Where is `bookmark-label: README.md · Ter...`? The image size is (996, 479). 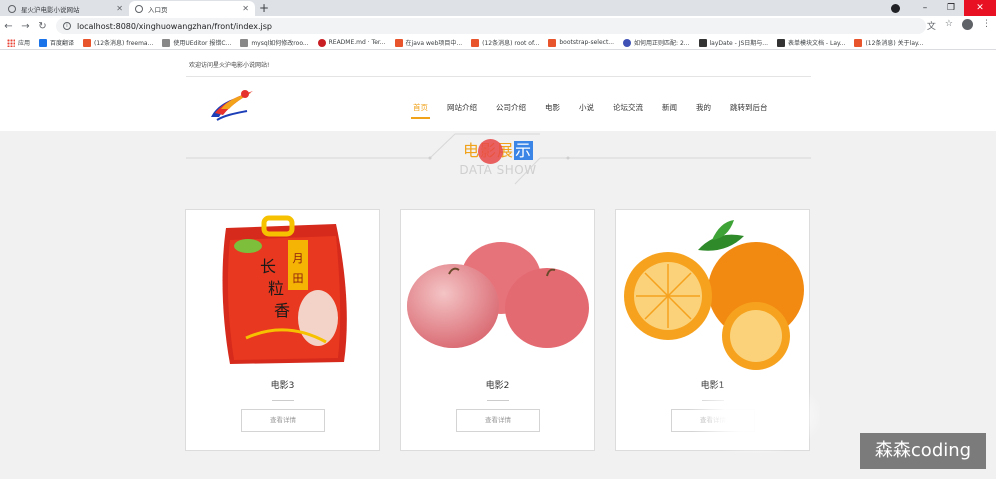 bookmark-label: README.md · Ter... is located at coordinates (357, 42).